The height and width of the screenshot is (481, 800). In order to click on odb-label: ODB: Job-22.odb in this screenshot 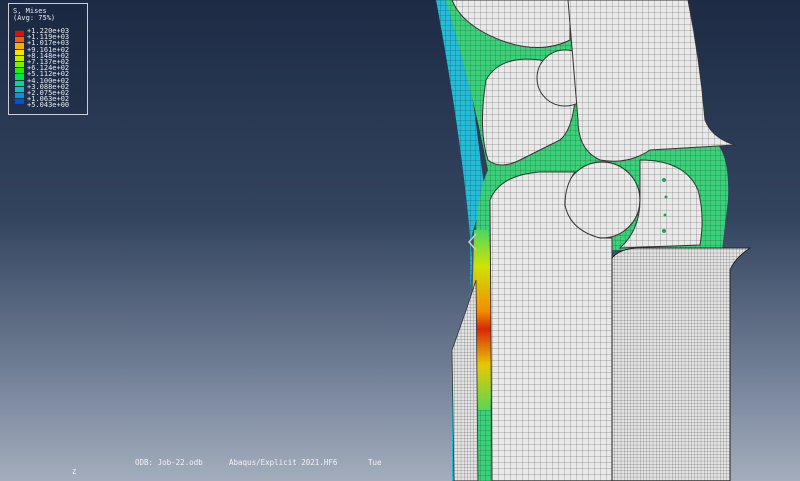, I will do `click(169, 462)`.